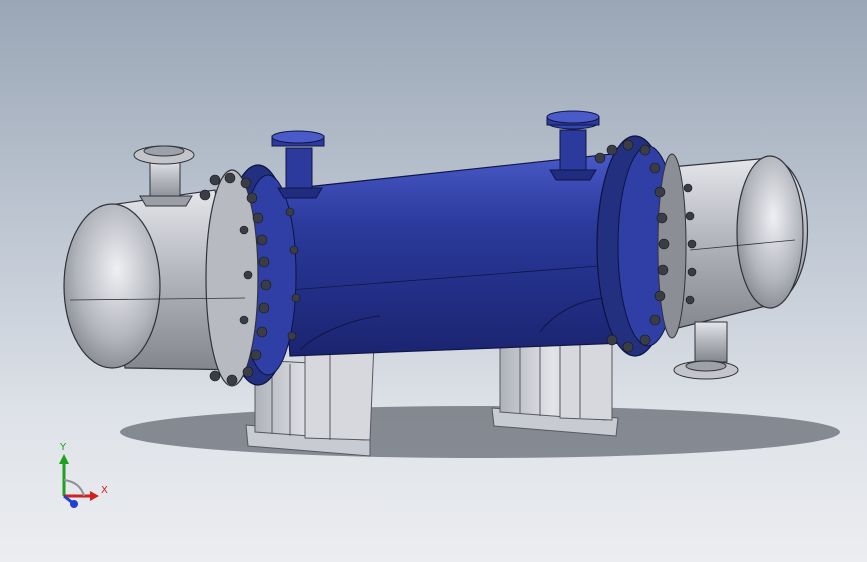  I want to click on x-axis-label: X, so click(104, 490).